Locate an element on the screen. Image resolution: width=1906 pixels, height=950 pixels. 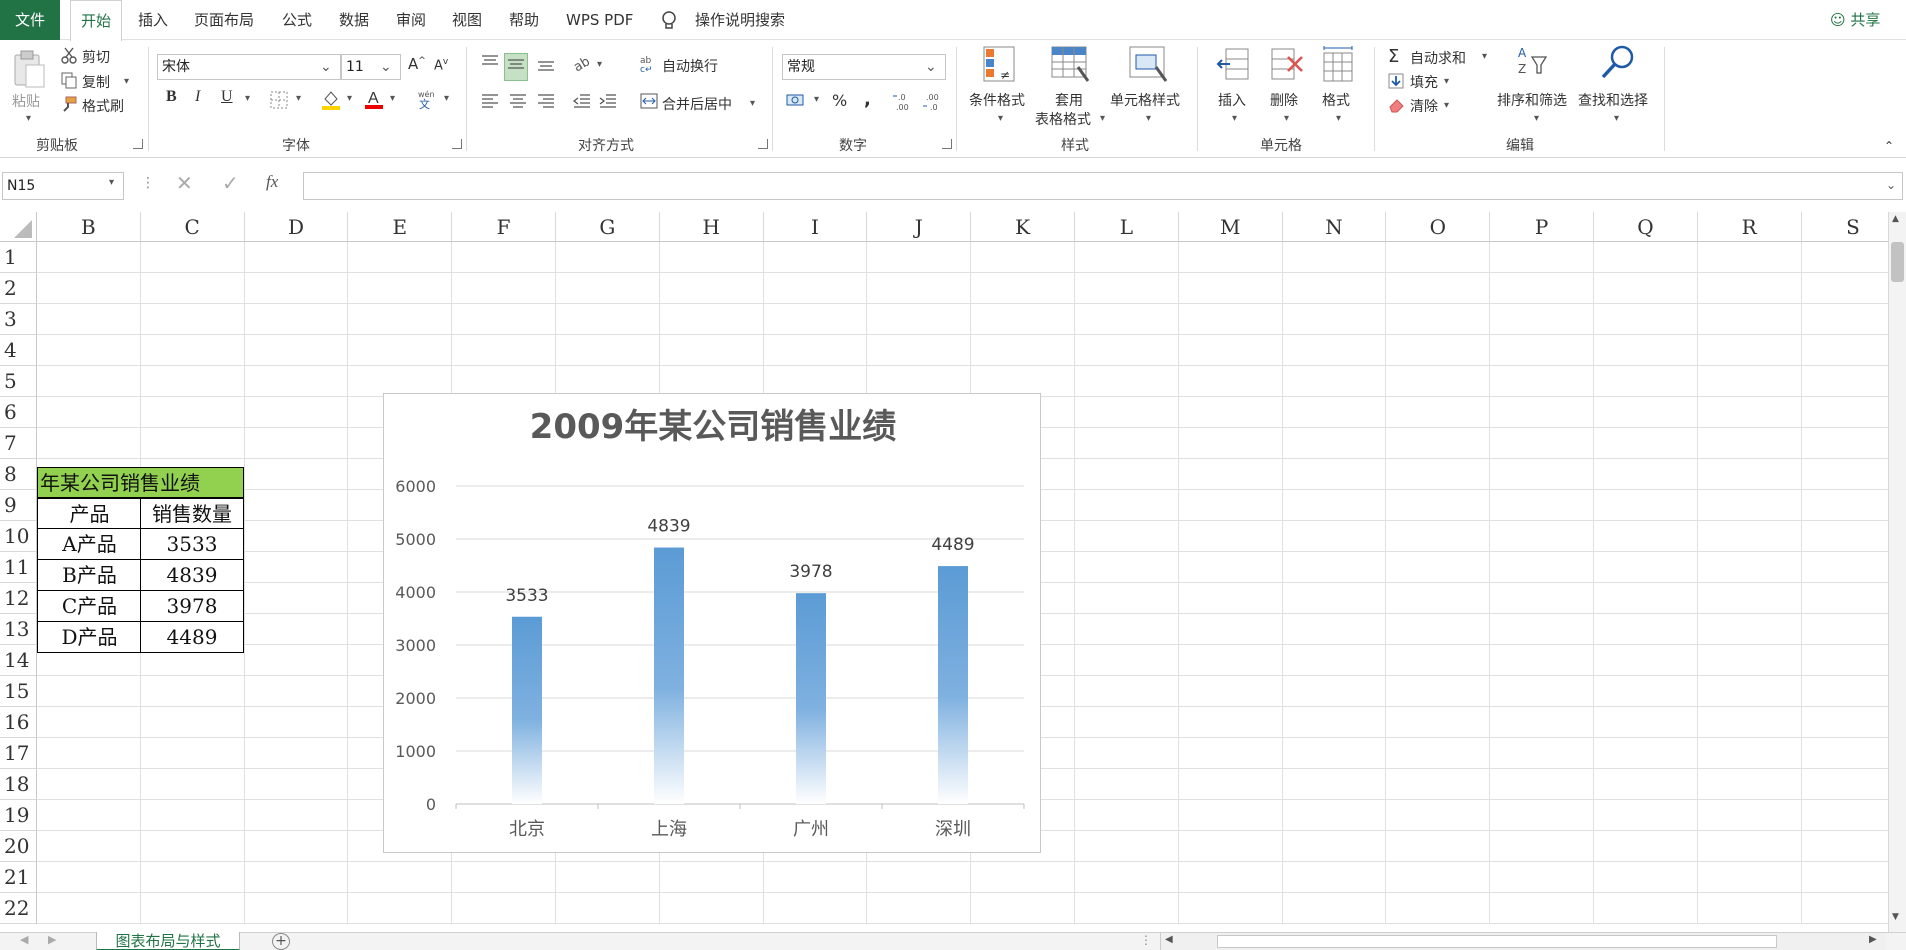
font-name-select: 宋体 is located at coordinates (249, 67).